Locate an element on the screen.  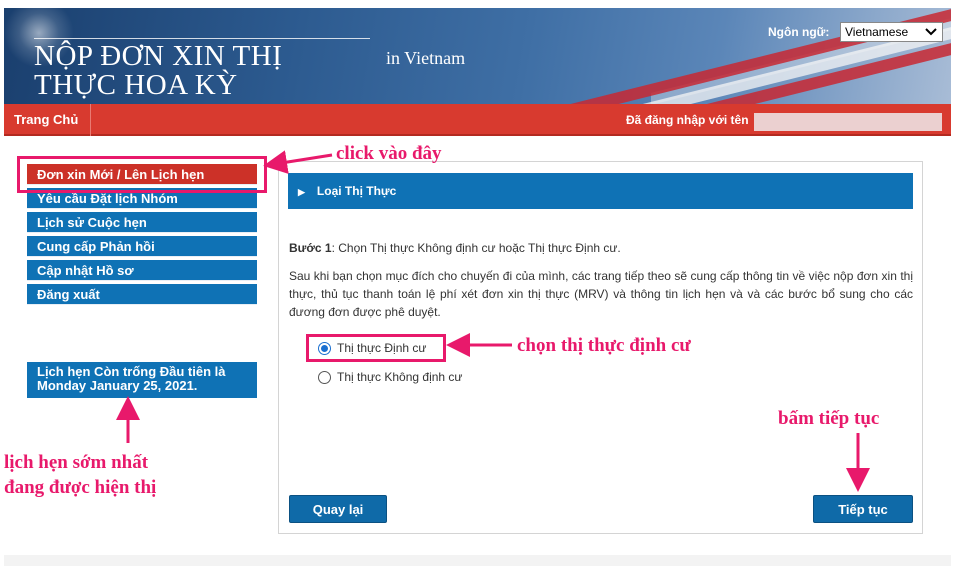
continue-button: Tiếp tục is located at coordinates (863, 509).